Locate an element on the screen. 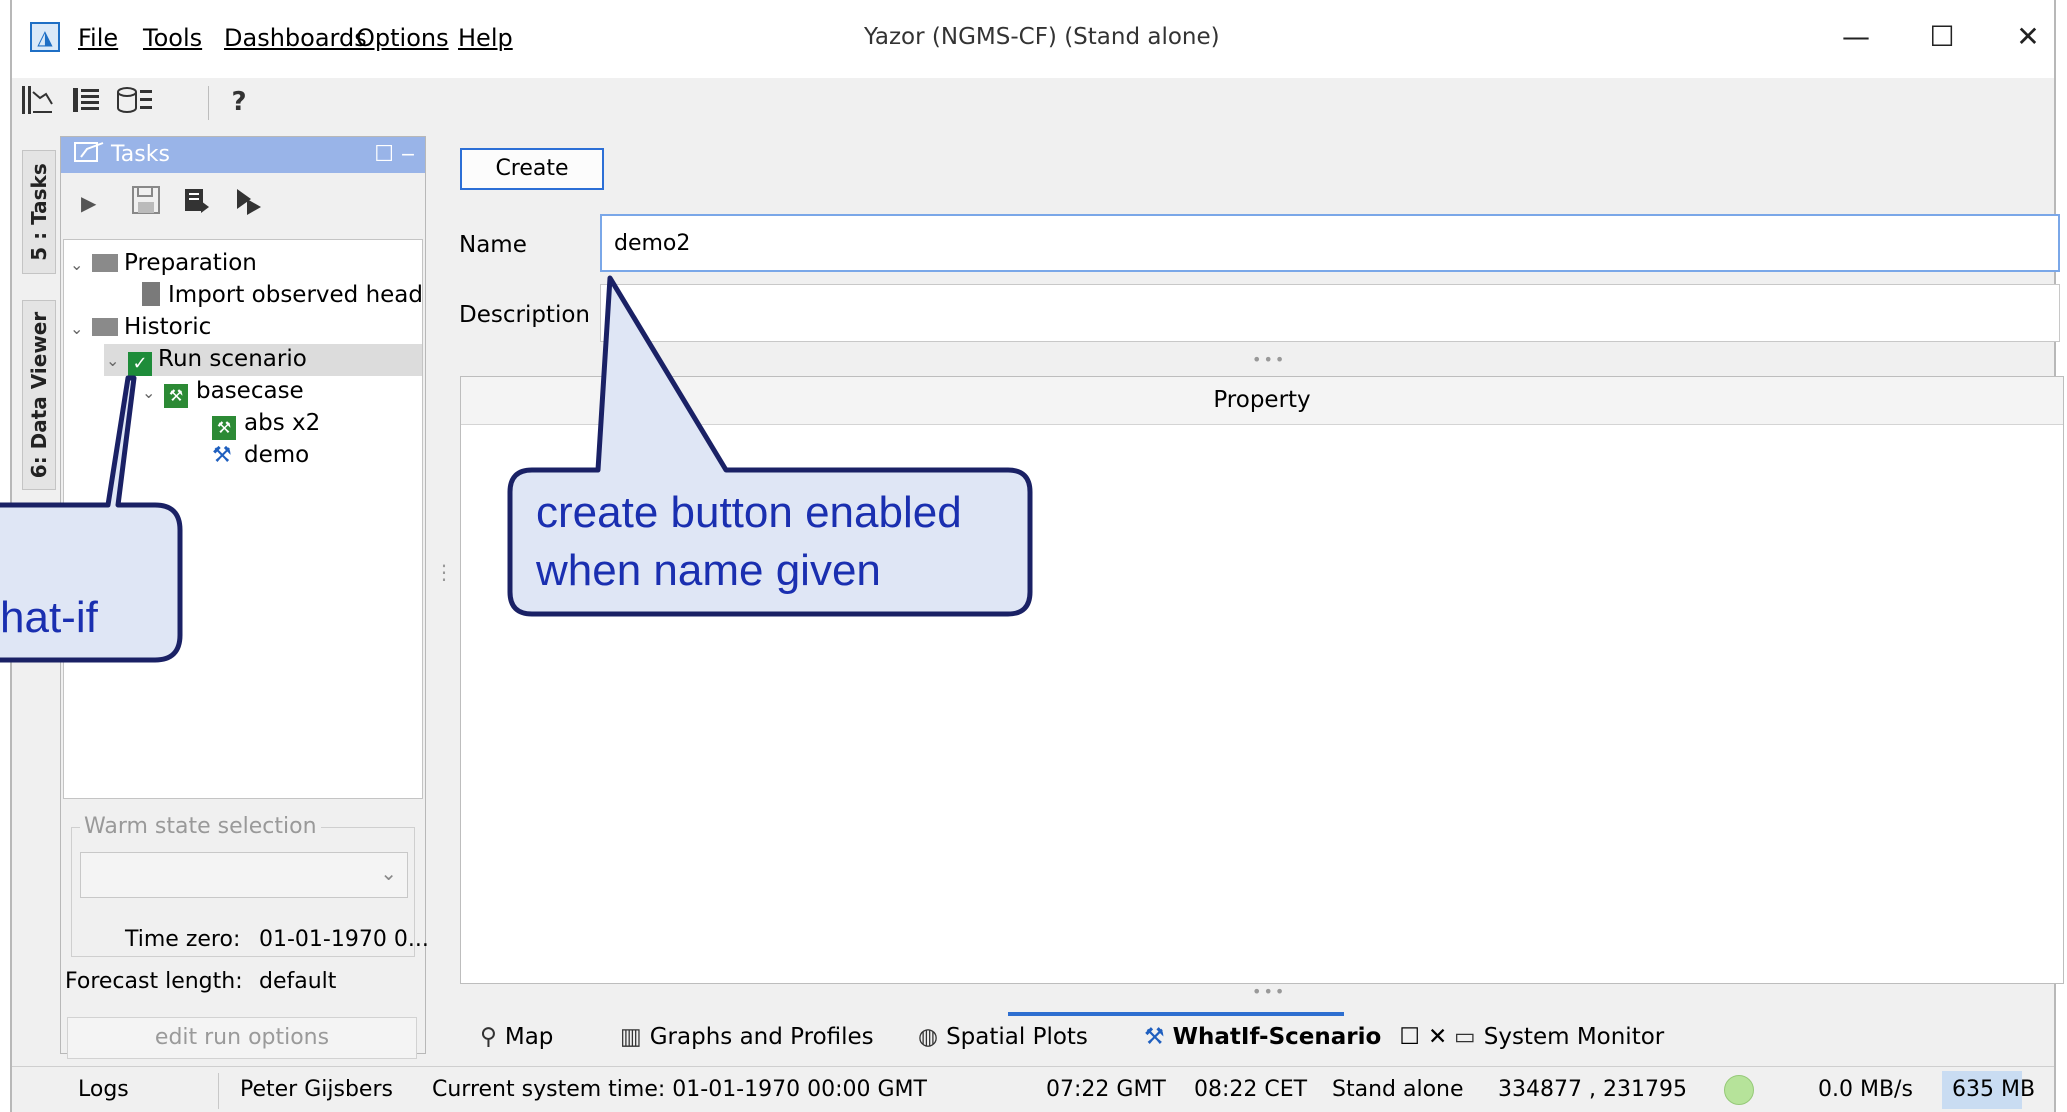 The width and height of the screenshot is (2067, 1112). tab-spatial-plots: ◍ Spatial Plots is located at coordinates (1003, 1037).